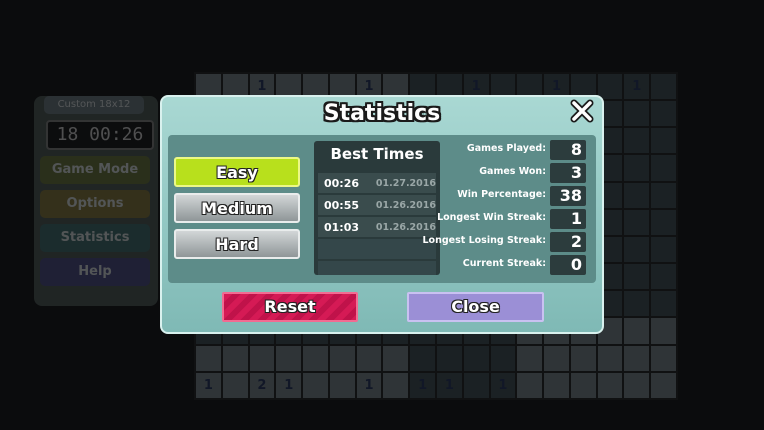 This screenshot has width=764, height=430. I want to click on best-time-row: 00:55 01.26.2016, so click(377, 205).